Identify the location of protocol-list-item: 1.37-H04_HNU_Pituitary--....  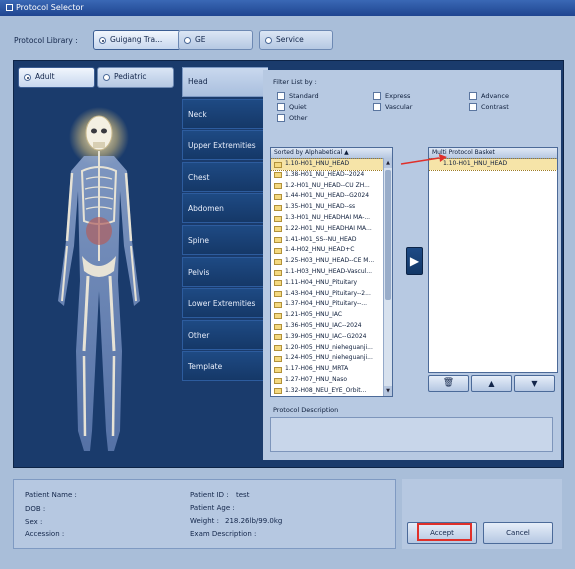
(327, 304).